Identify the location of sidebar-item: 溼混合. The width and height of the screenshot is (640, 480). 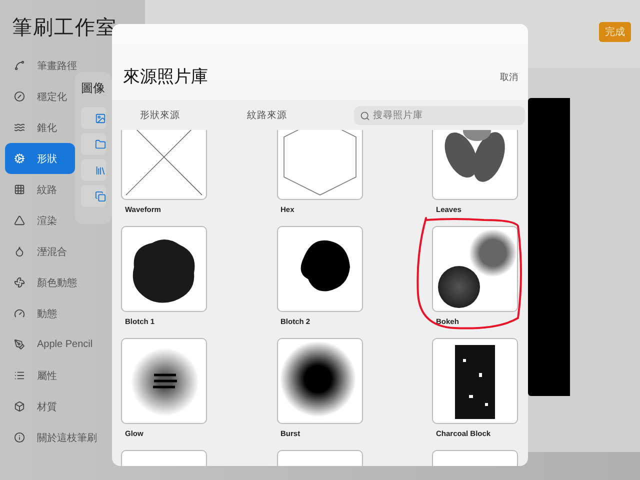
(40, 251).